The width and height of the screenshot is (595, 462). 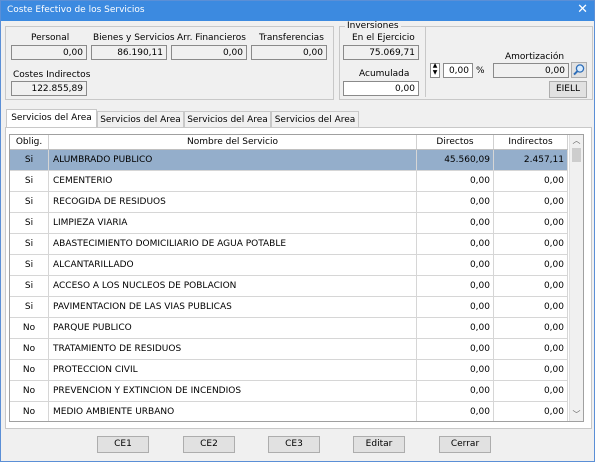 What do you see at coordinates (289, 202) in the screenshot?
I see `table-row: Si RECOGIDA DE RESIDUOS 0,00 0,00` at bounding box center [289, 202].